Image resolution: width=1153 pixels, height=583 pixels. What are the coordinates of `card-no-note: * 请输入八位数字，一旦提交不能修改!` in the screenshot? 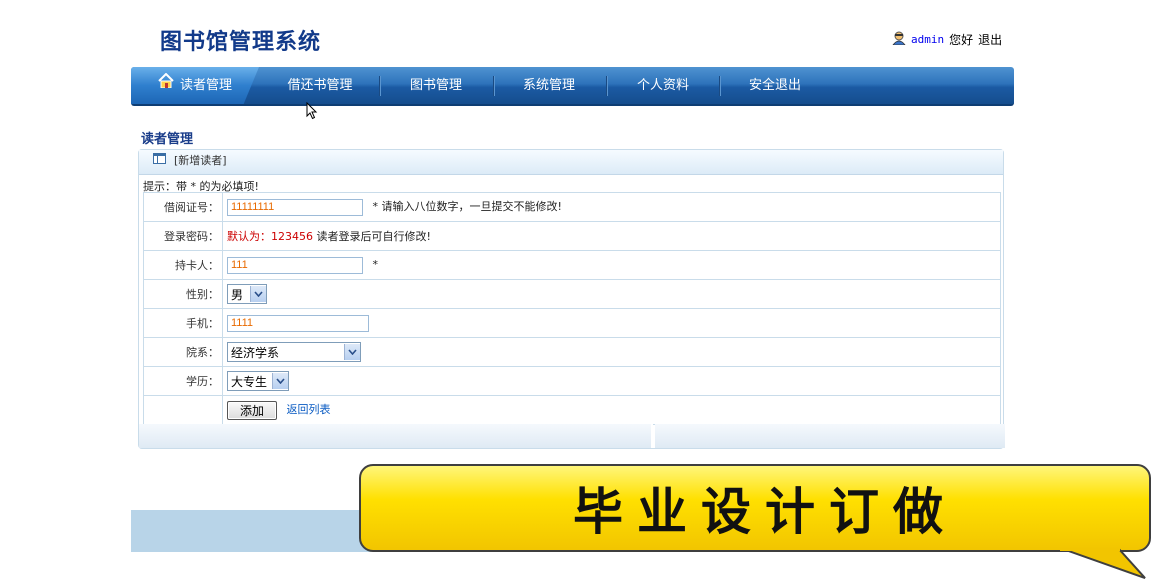 It's located at (467, 207).